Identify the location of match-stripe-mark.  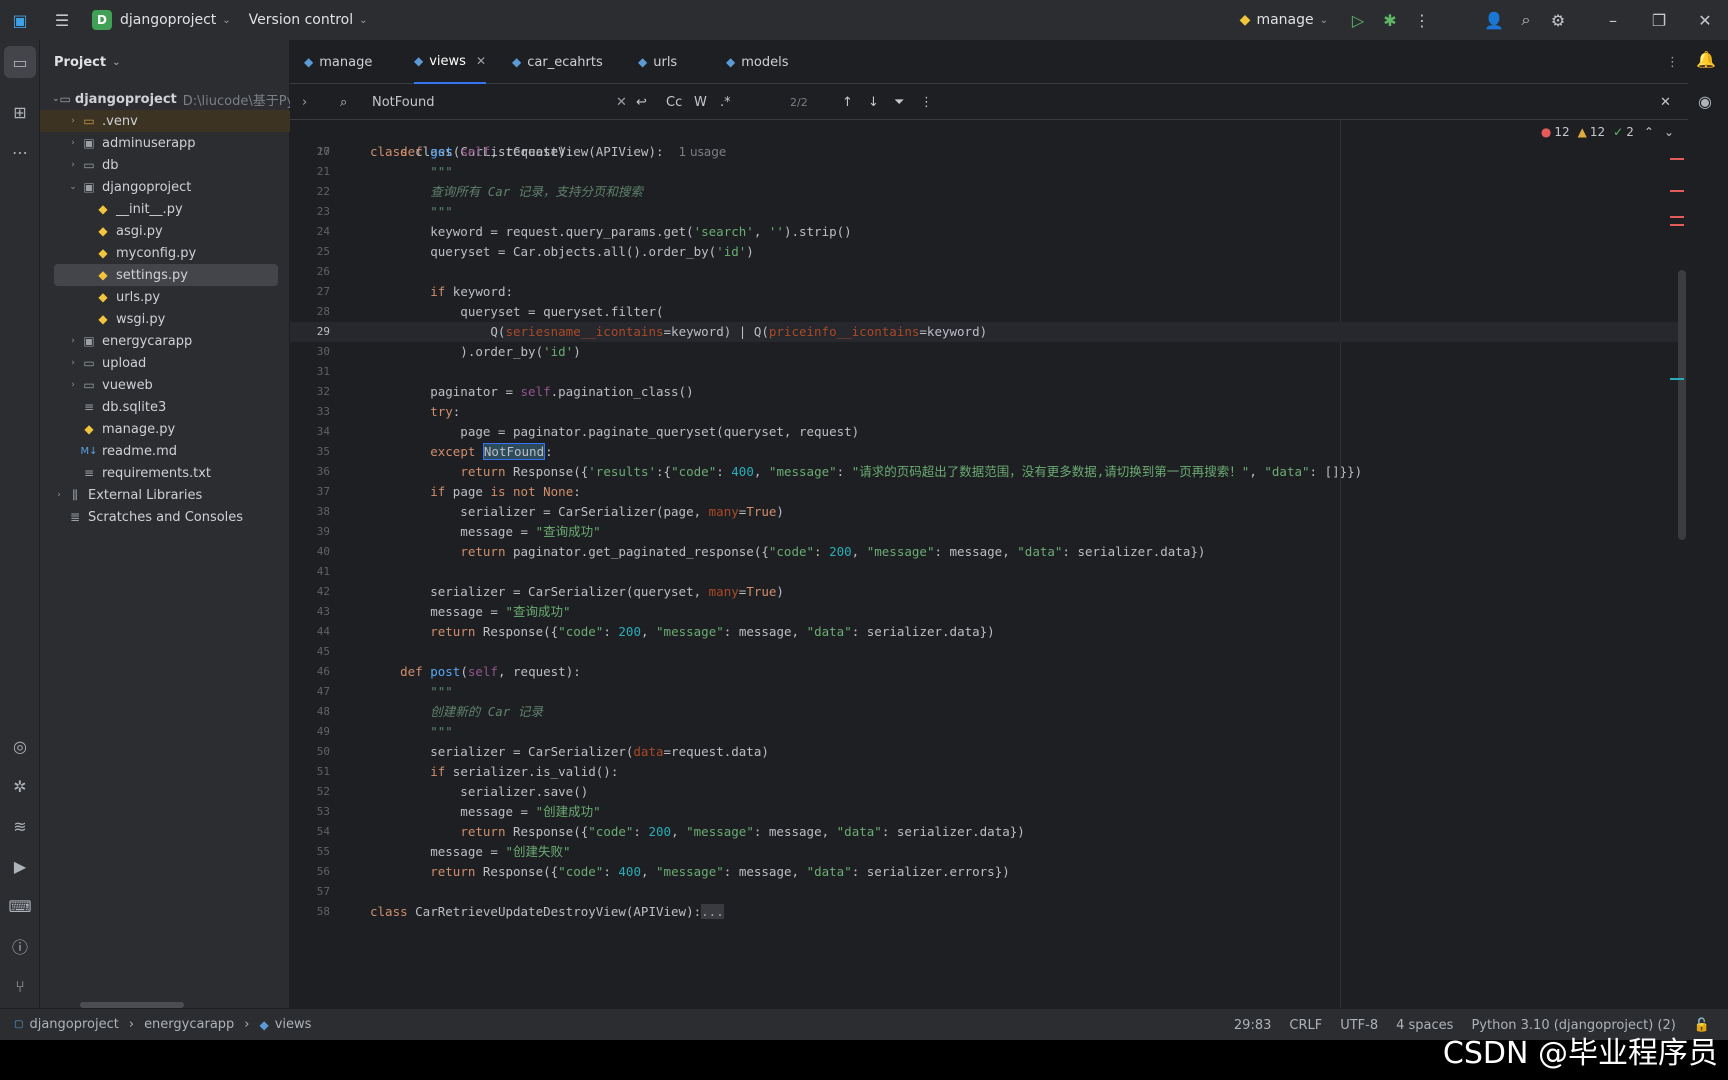
(1677, 379).